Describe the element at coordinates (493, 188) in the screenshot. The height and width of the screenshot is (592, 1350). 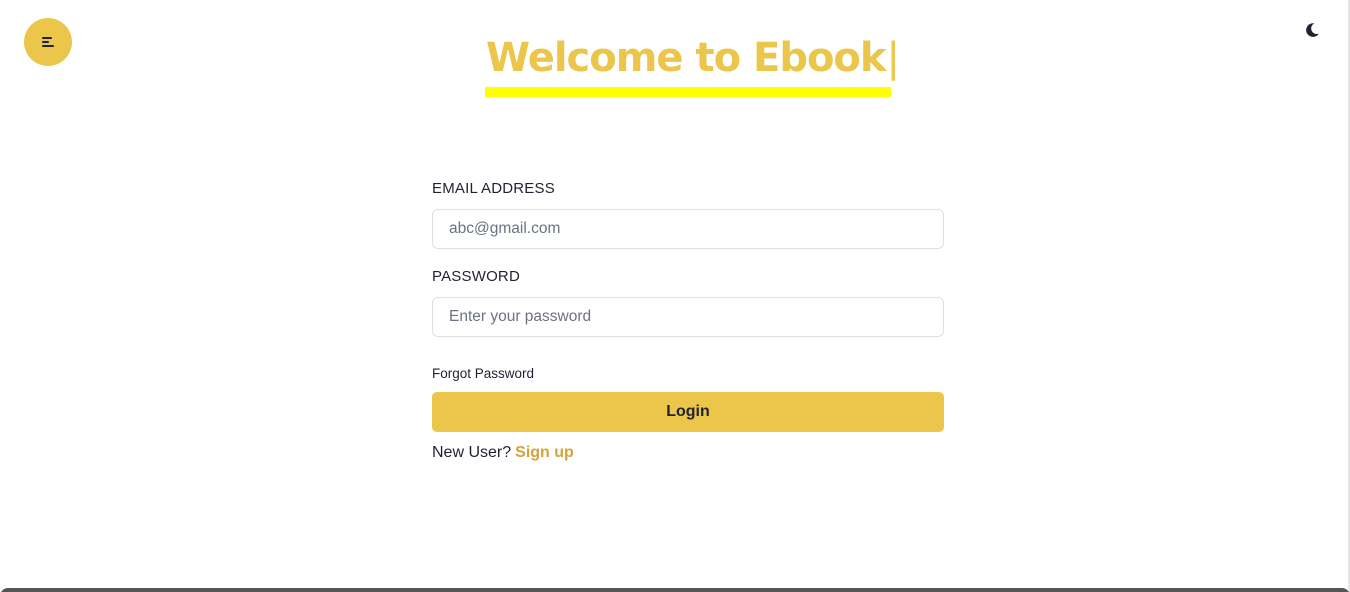
I see `email-label: EMAIL ADDRESS` at that location.